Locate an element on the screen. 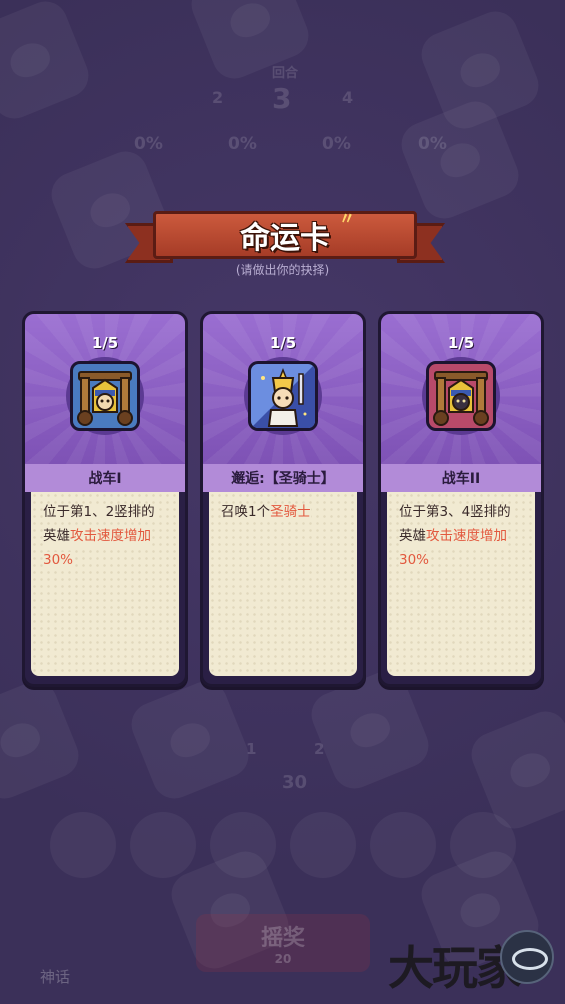 This screenshot has height=1004, width=565. card-description: 位于第1、2竖排的英雄攻击速度增加30% is located at coordinates (105, 584).